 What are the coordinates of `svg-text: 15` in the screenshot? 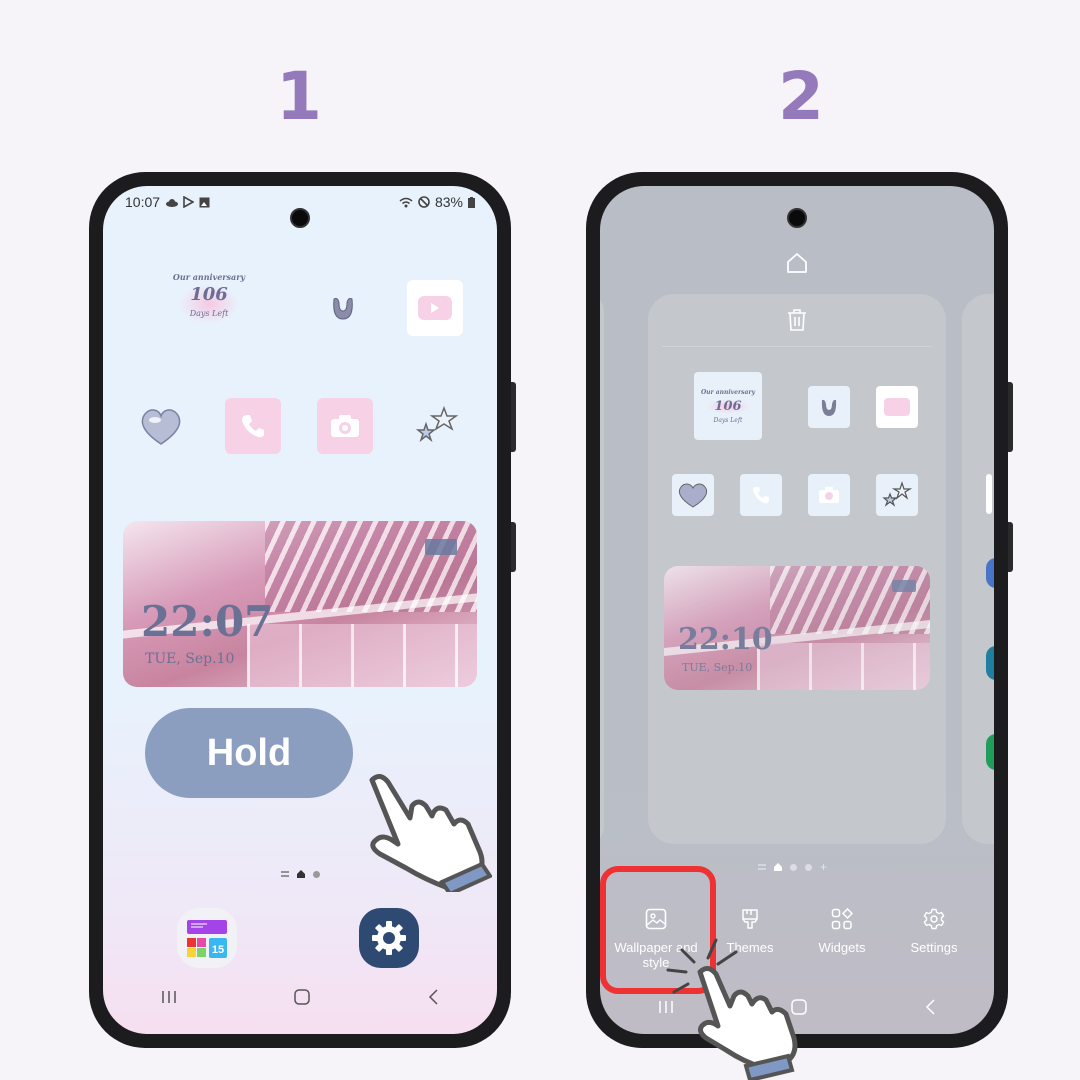 It's located at (218, 950).